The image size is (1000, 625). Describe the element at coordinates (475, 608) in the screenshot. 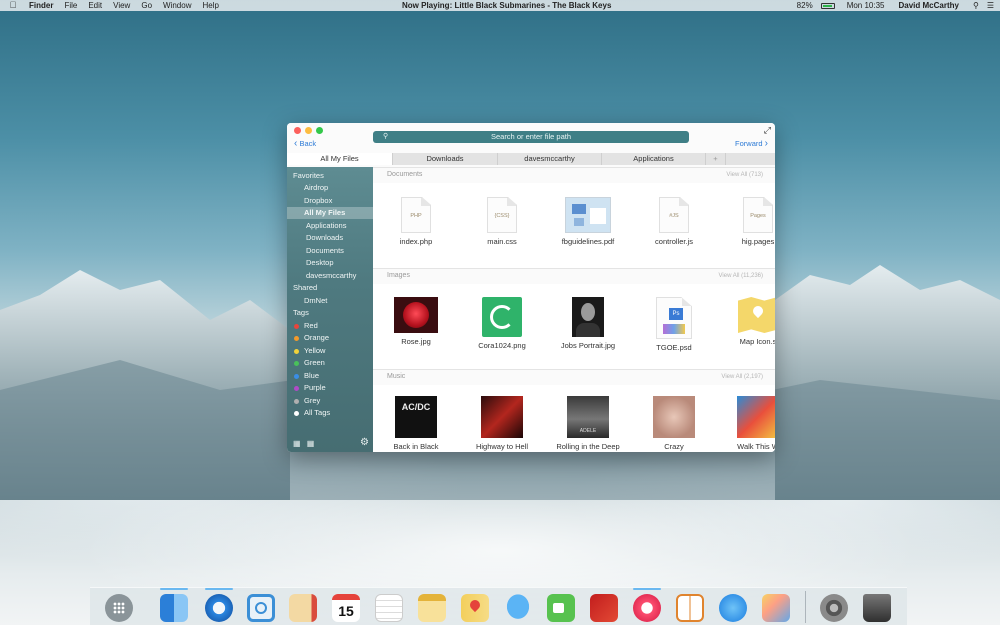

I see `maps-icon` at that location.